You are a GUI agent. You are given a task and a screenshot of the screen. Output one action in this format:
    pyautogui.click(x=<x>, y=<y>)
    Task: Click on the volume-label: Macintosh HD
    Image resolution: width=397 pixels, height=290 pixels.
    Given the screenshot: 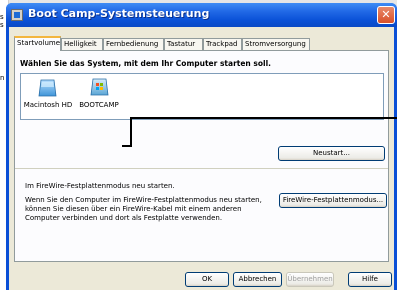 What is the action you would take?
    pyautogui.click(x=48, y=105)
    